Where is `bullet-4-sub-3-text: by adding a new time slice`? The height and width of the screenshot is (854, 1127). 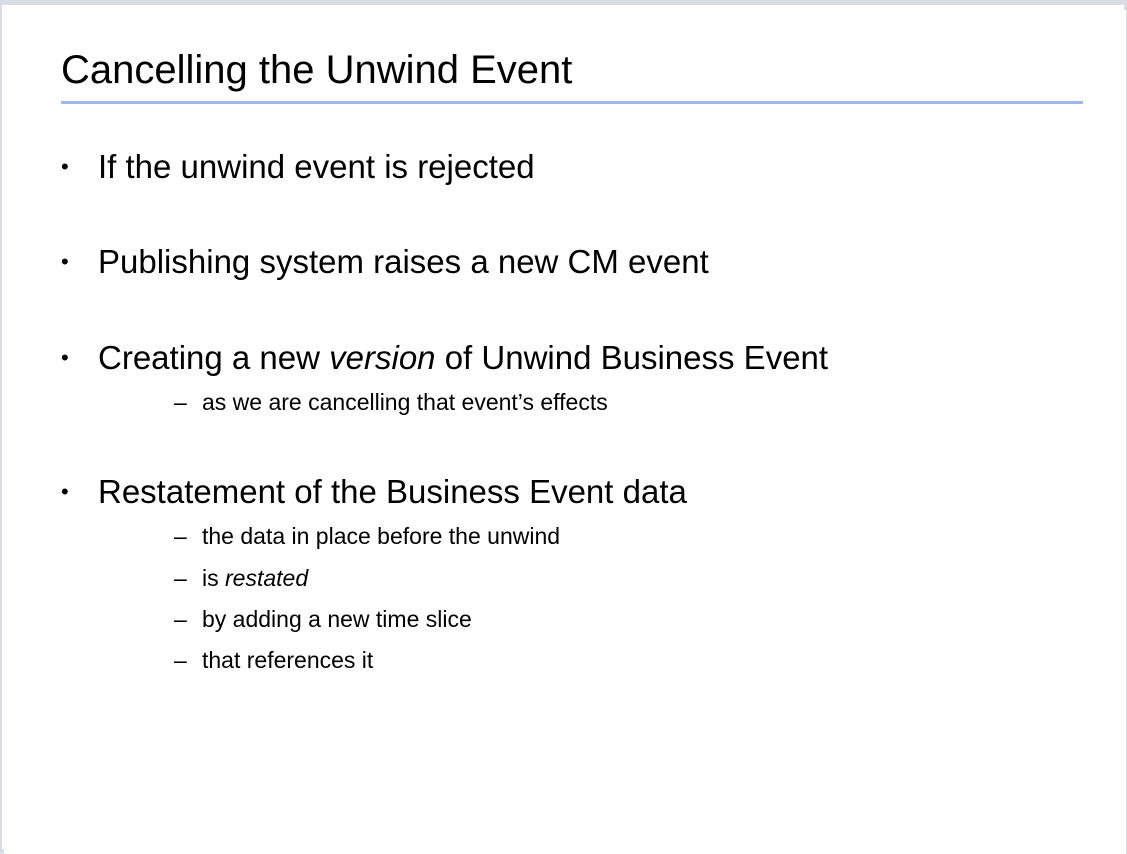
bullet-4-sub-3-text: by adding a new time slice is located at coordinates (337, 619).